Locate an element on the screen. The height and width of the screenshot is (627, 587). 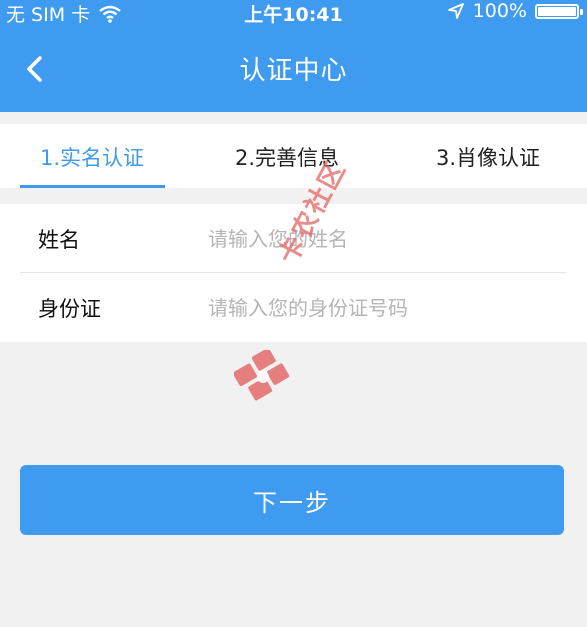
tab-step-1: 1.实名认证 is located at coordinates (92, 157).